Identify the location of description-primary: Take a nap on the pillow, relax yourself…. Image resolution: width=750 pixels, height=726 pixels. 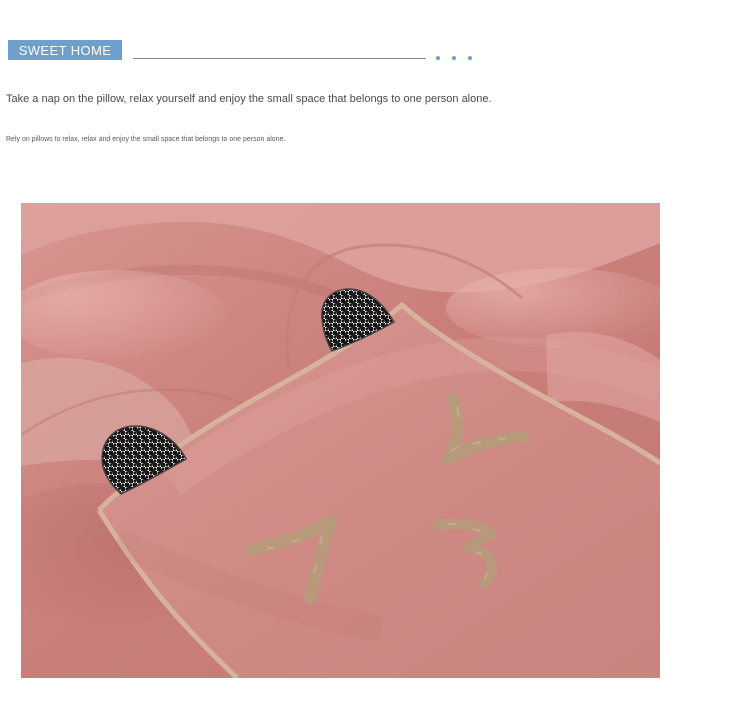
(249, 99).